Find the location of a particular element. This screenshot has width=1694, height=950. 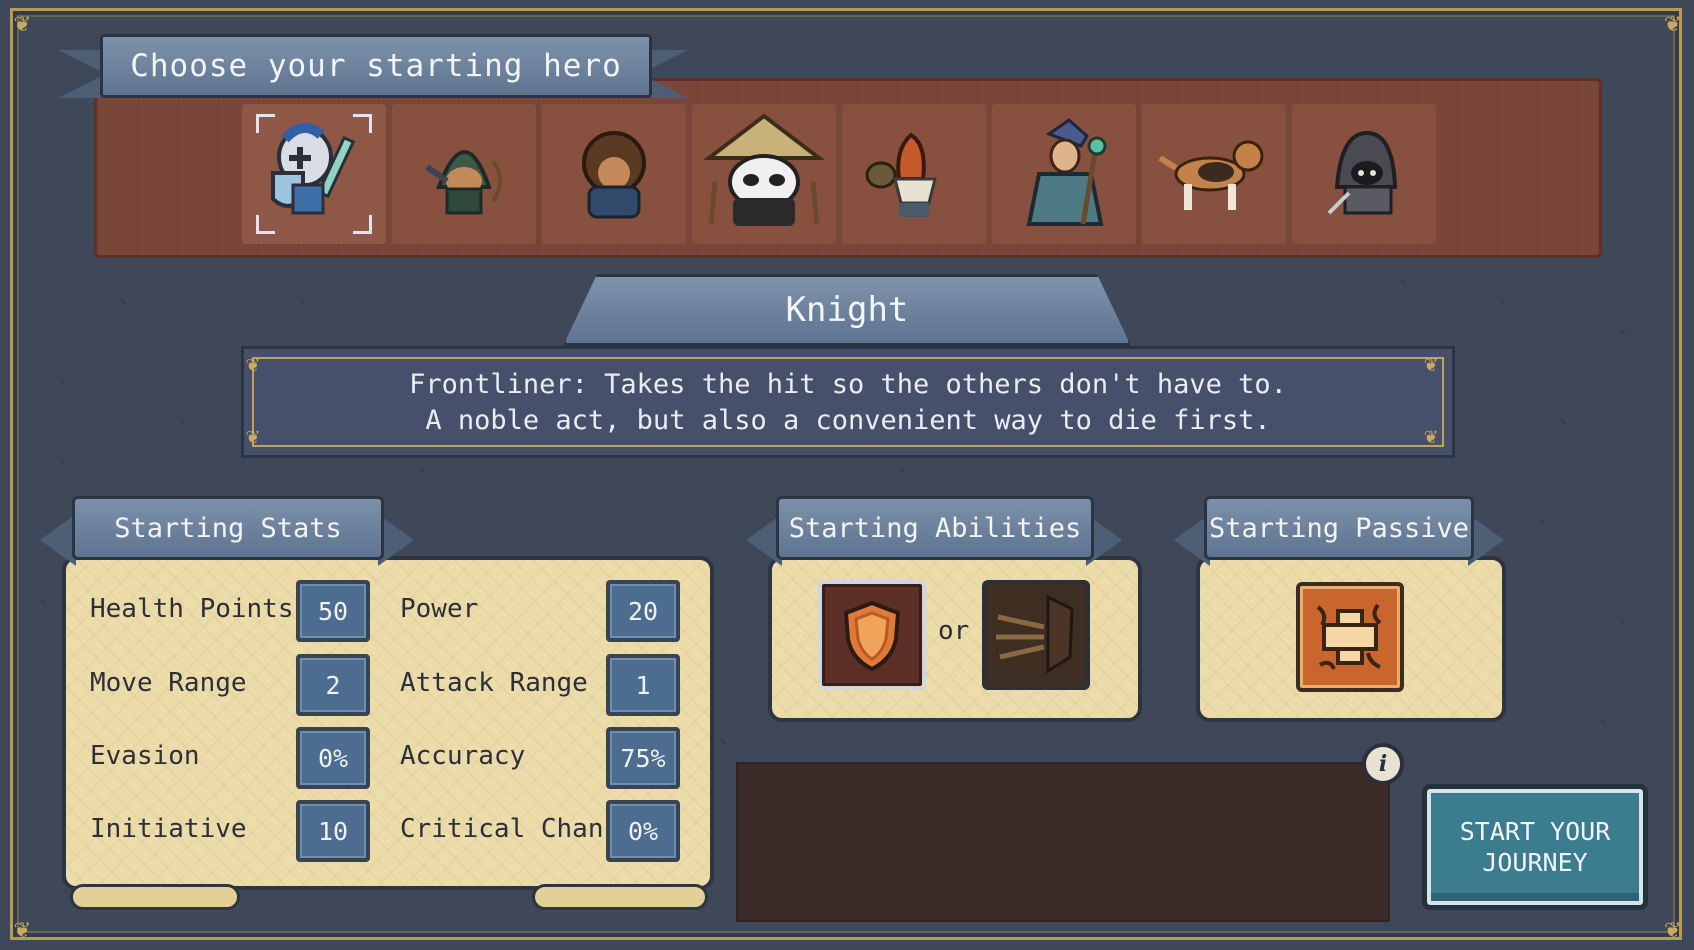

info-button: i is located at coordinates (1383, 764).